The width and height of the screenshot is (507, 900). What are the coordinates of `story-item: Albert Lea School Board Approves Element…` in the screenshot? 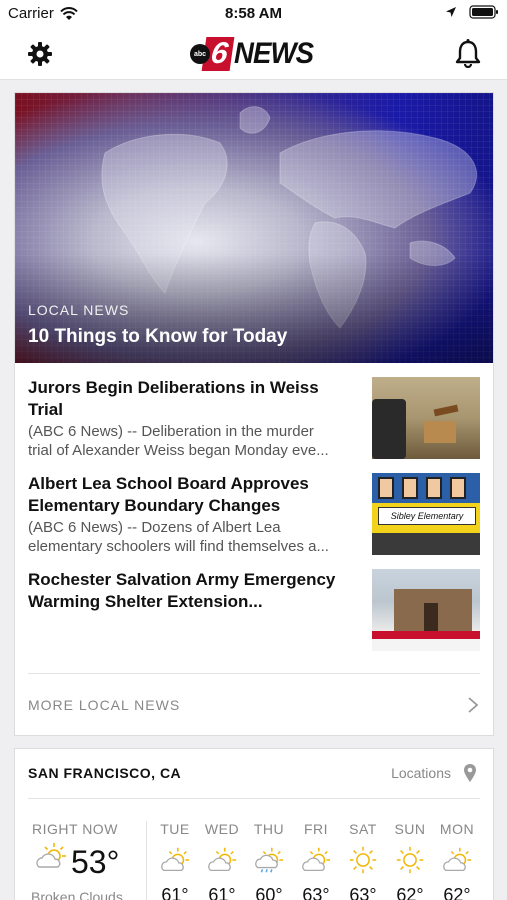 It's located at (254, 514).